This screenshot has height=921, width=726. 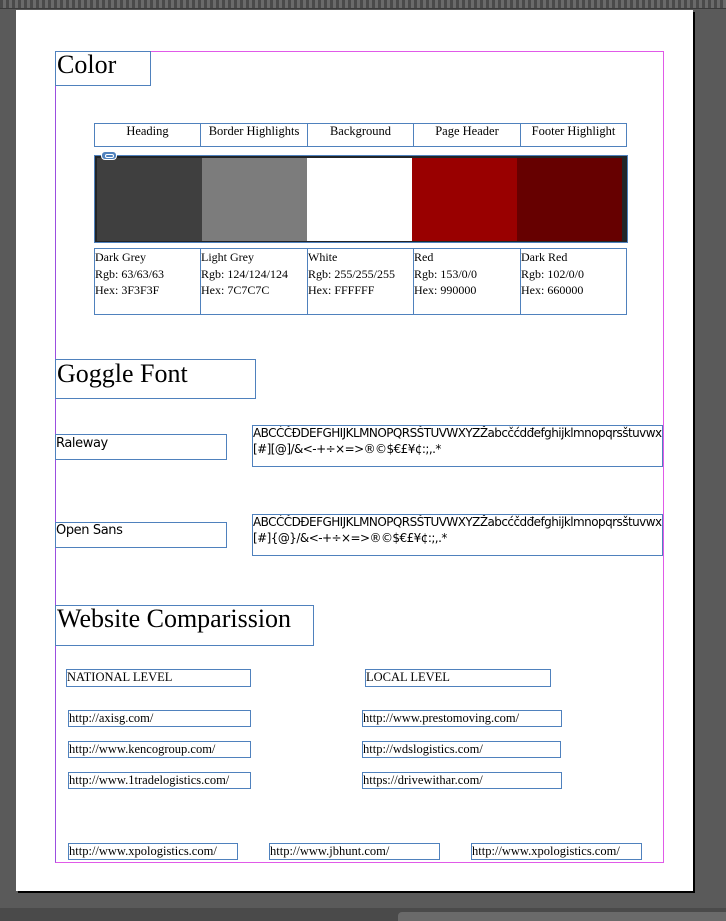 What do you see at coordinates (574, 281) in the screenshot?
I see `color-info-cell: Dark Red Rgb: 102/0/0 Hex: 660000` at bounding box center [574, 281].